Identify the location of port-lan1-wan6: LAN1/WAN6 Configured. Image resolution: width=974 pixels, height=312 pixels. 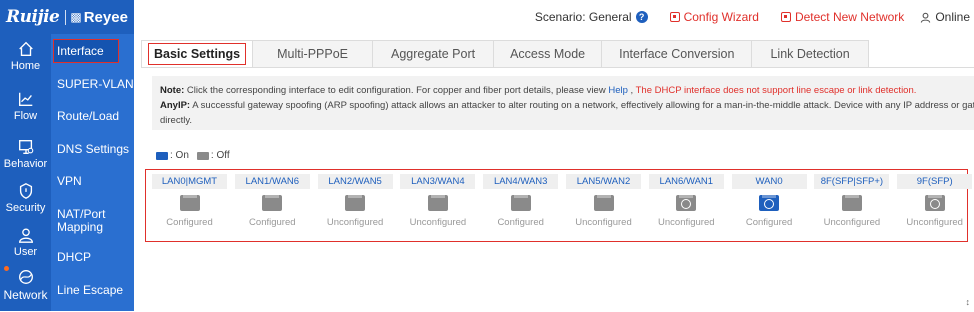
(272, 206).